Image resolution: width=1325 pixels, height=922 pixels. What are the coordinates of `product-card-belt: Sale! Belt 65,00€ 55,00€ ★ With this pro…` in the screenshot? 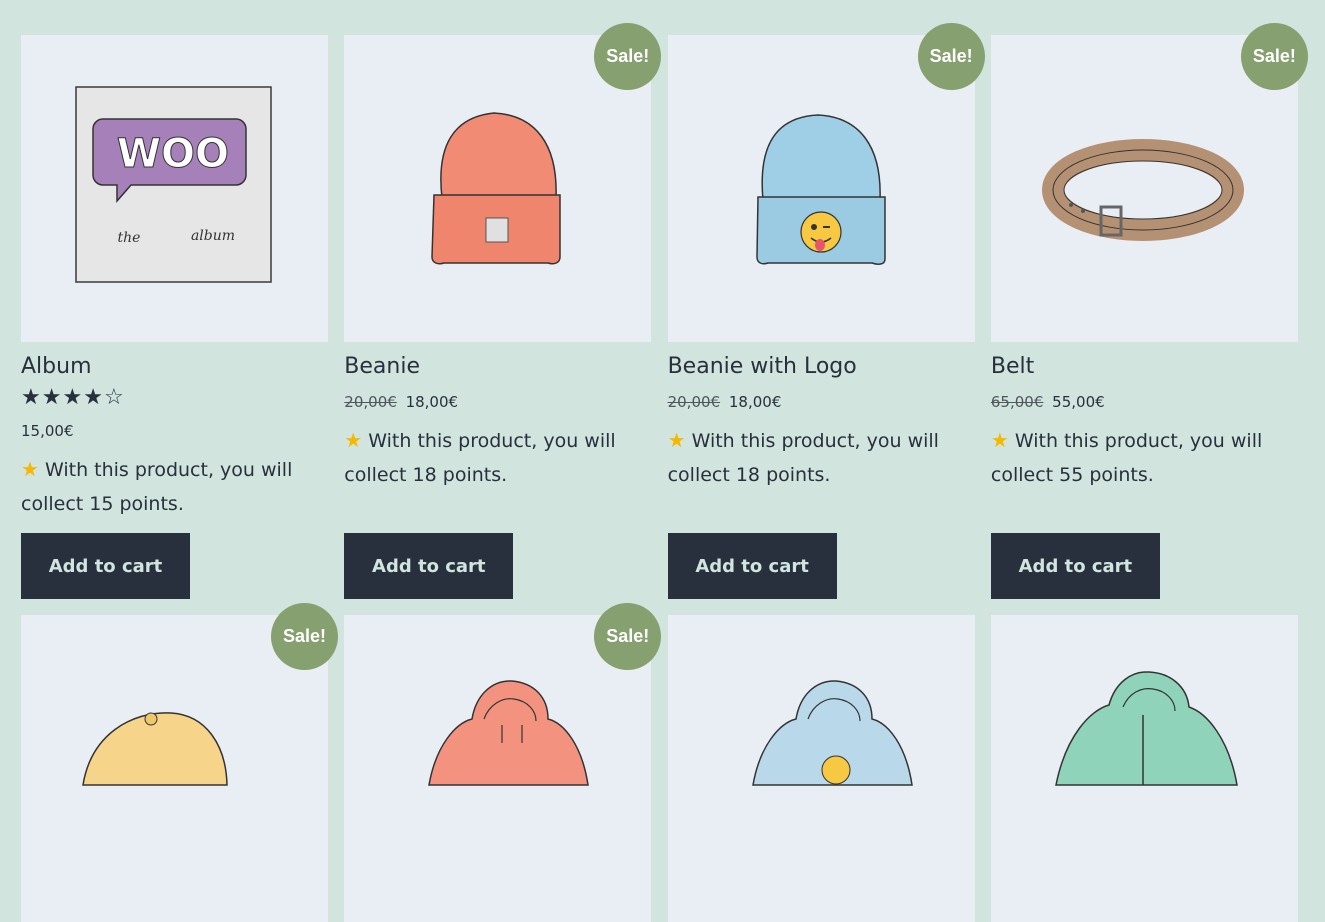 It's located at (1149, 311).